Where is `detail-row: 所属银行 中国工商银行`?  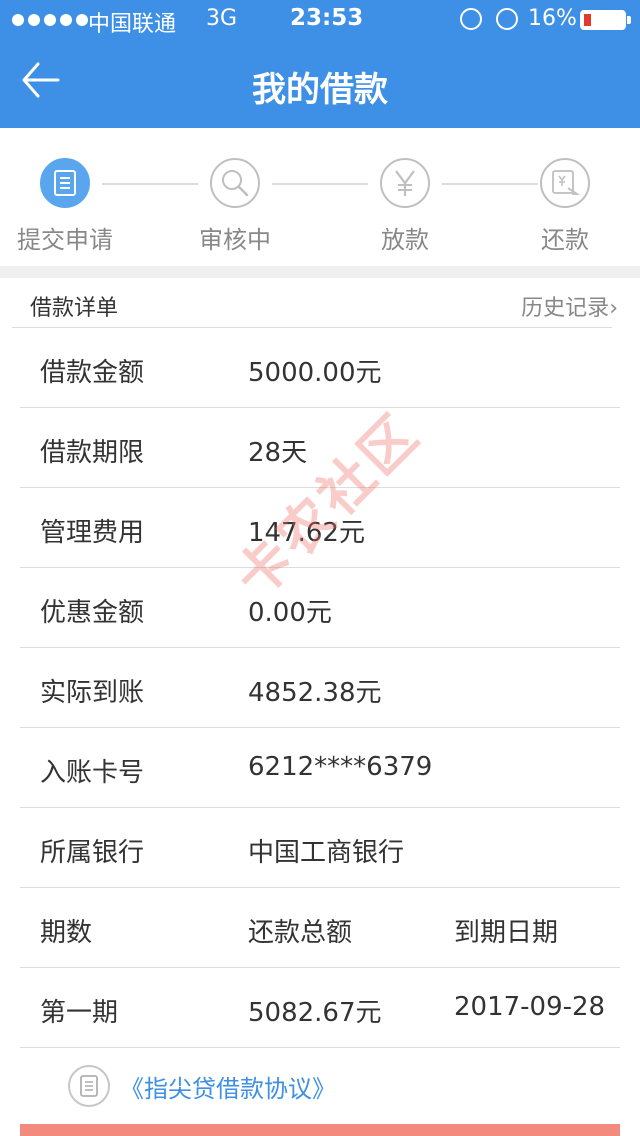 detail-row: 所属银行 中国工商银行 is located at coordinates (320, 848).